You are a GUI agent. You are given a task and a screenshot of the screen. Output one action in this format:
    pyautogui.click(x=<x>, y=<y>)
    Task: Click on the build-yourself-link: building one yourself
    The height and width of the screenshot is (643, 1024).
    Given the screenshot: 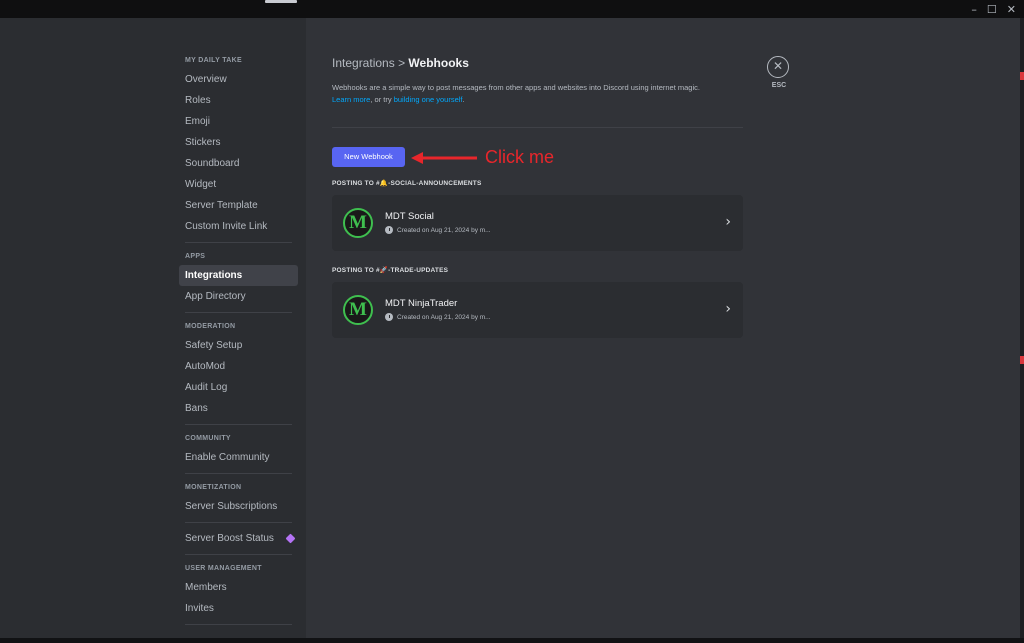 What is the action you would take?
    pyautogui.click(x=428, y=99)
    